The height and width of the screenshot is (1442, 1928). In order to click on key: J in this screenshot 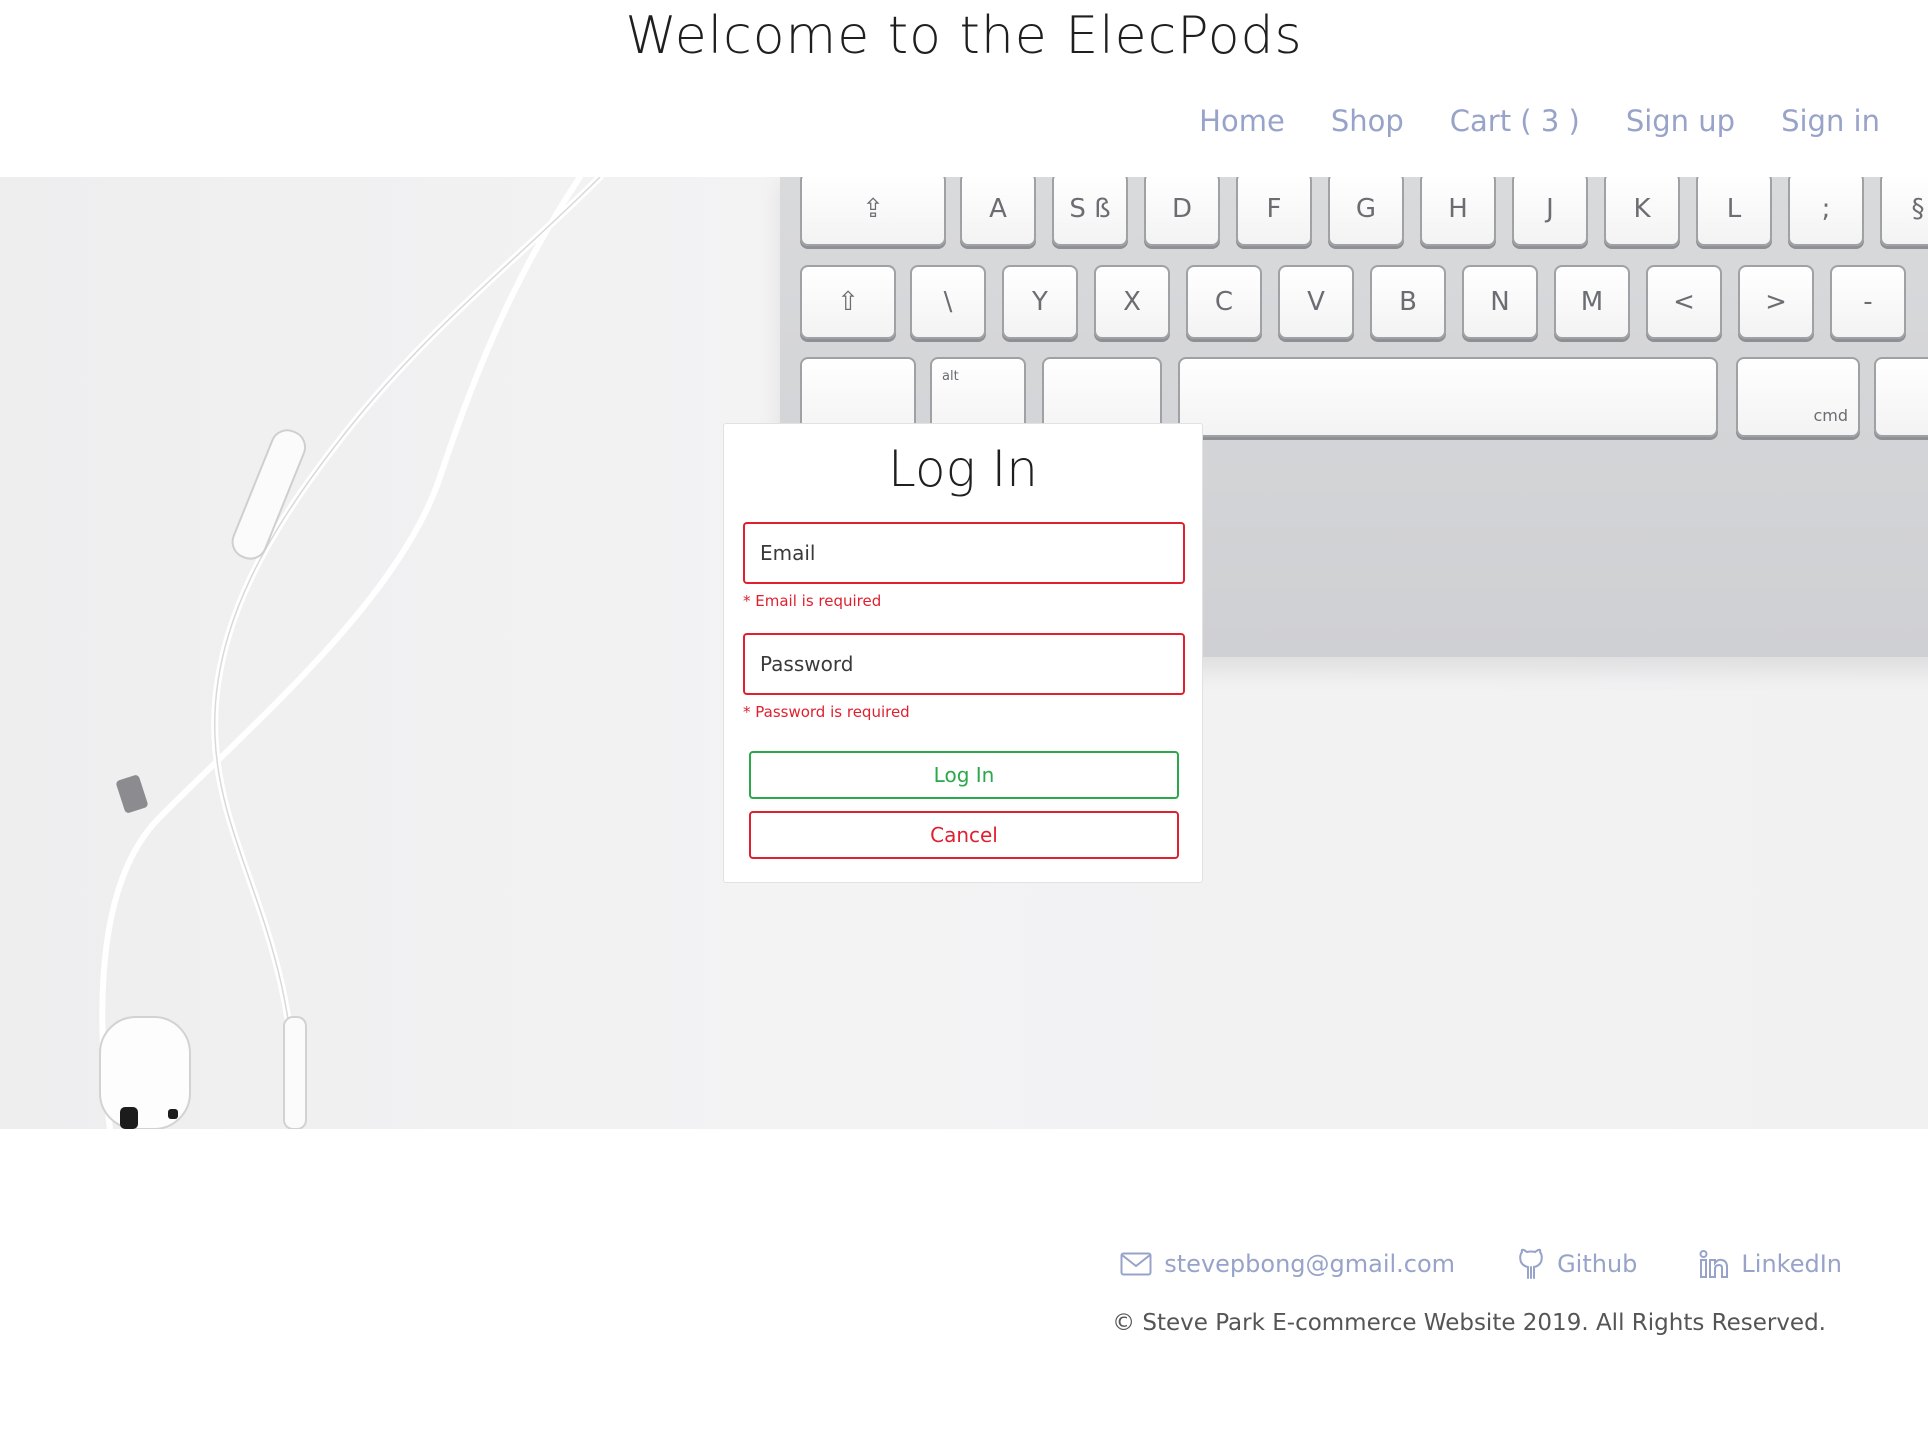, I will do `click(1550, 211)`.